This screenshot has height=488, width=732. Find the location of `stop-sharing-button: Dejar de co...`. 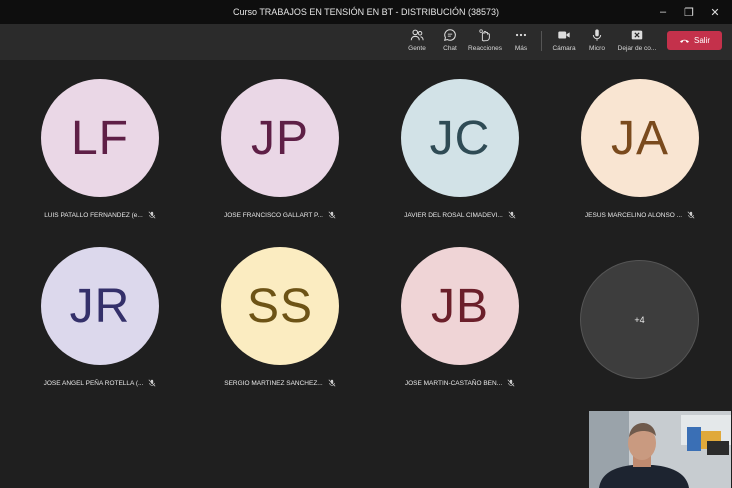

stop-sharing-button: Dejar de co... is located at coordinates (637, 43).